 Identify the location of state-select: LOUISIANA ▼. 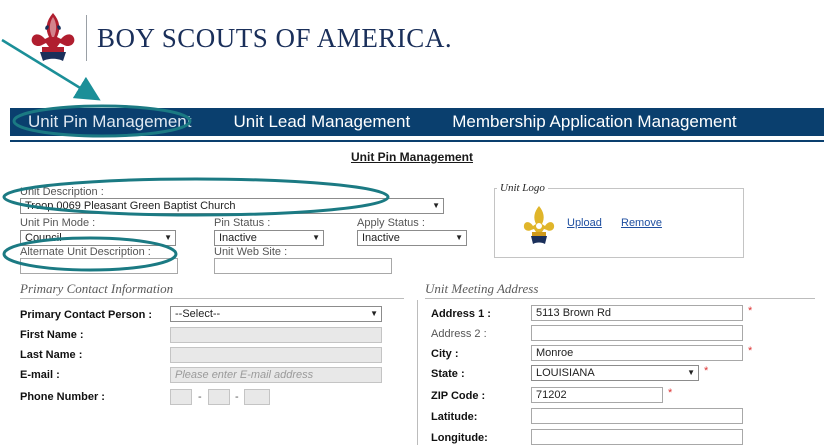
(615, 373).